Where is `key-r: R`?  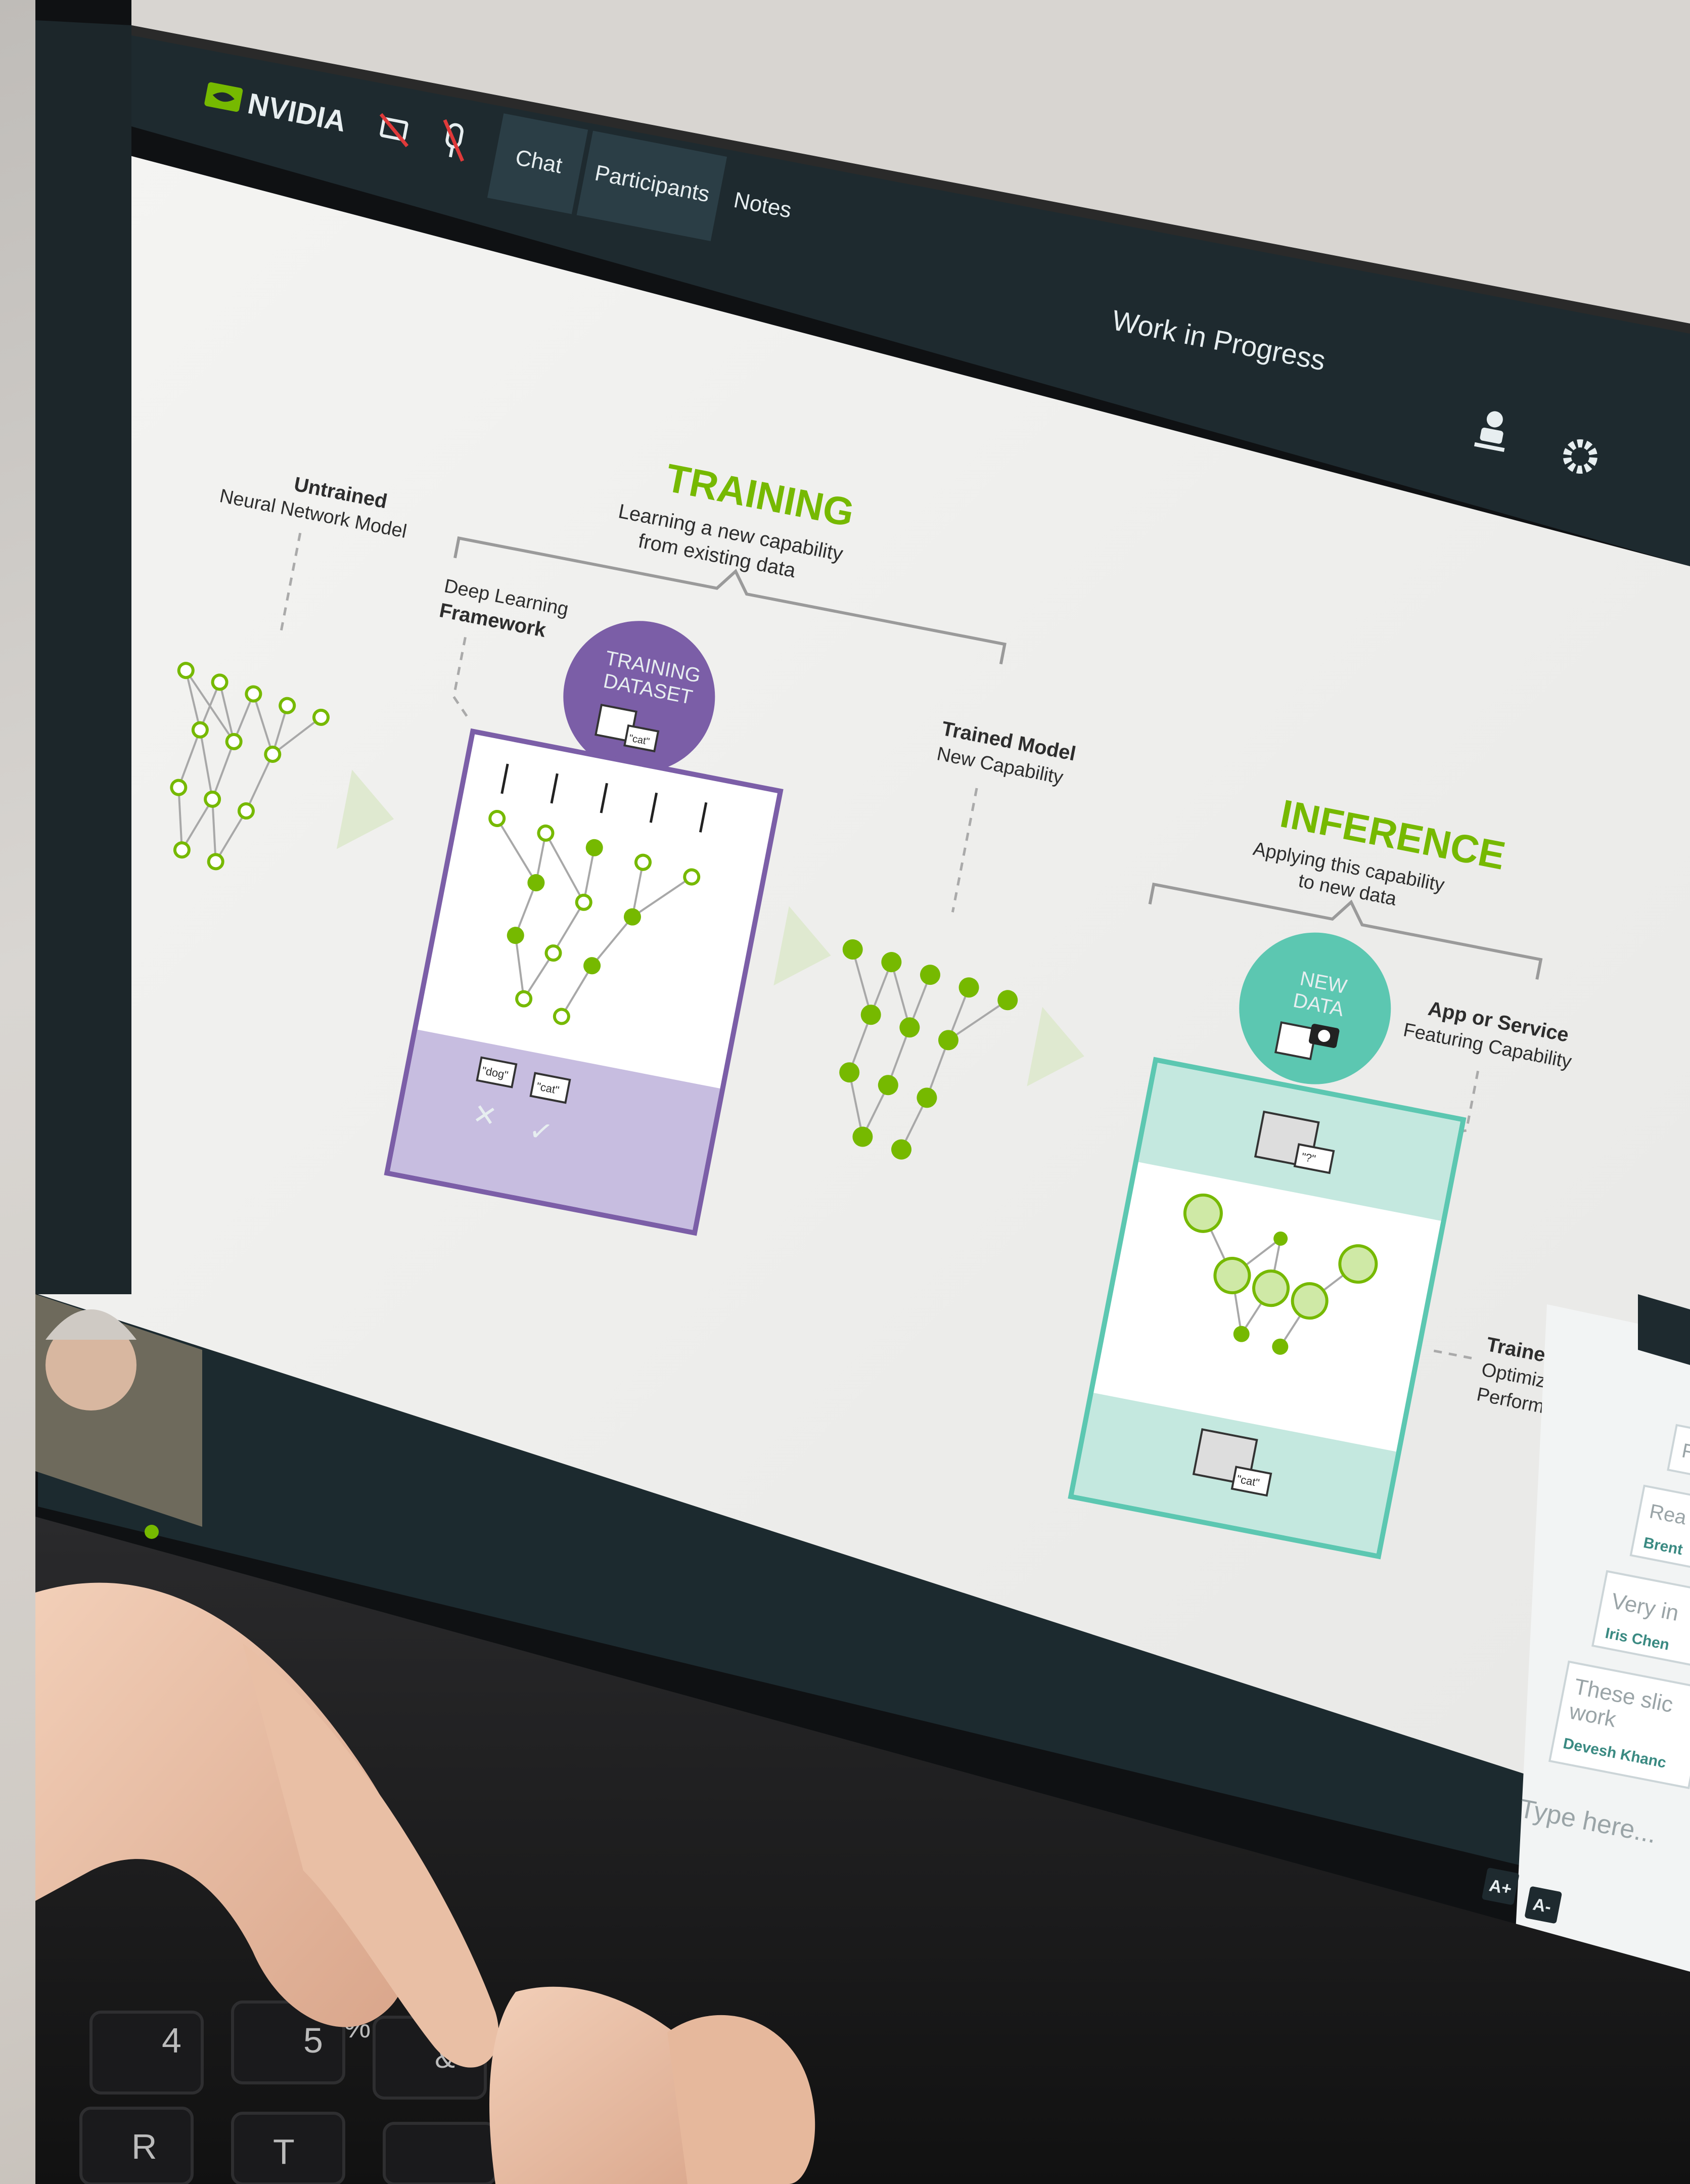
key-r: R is located at coordinates (144, 2146).